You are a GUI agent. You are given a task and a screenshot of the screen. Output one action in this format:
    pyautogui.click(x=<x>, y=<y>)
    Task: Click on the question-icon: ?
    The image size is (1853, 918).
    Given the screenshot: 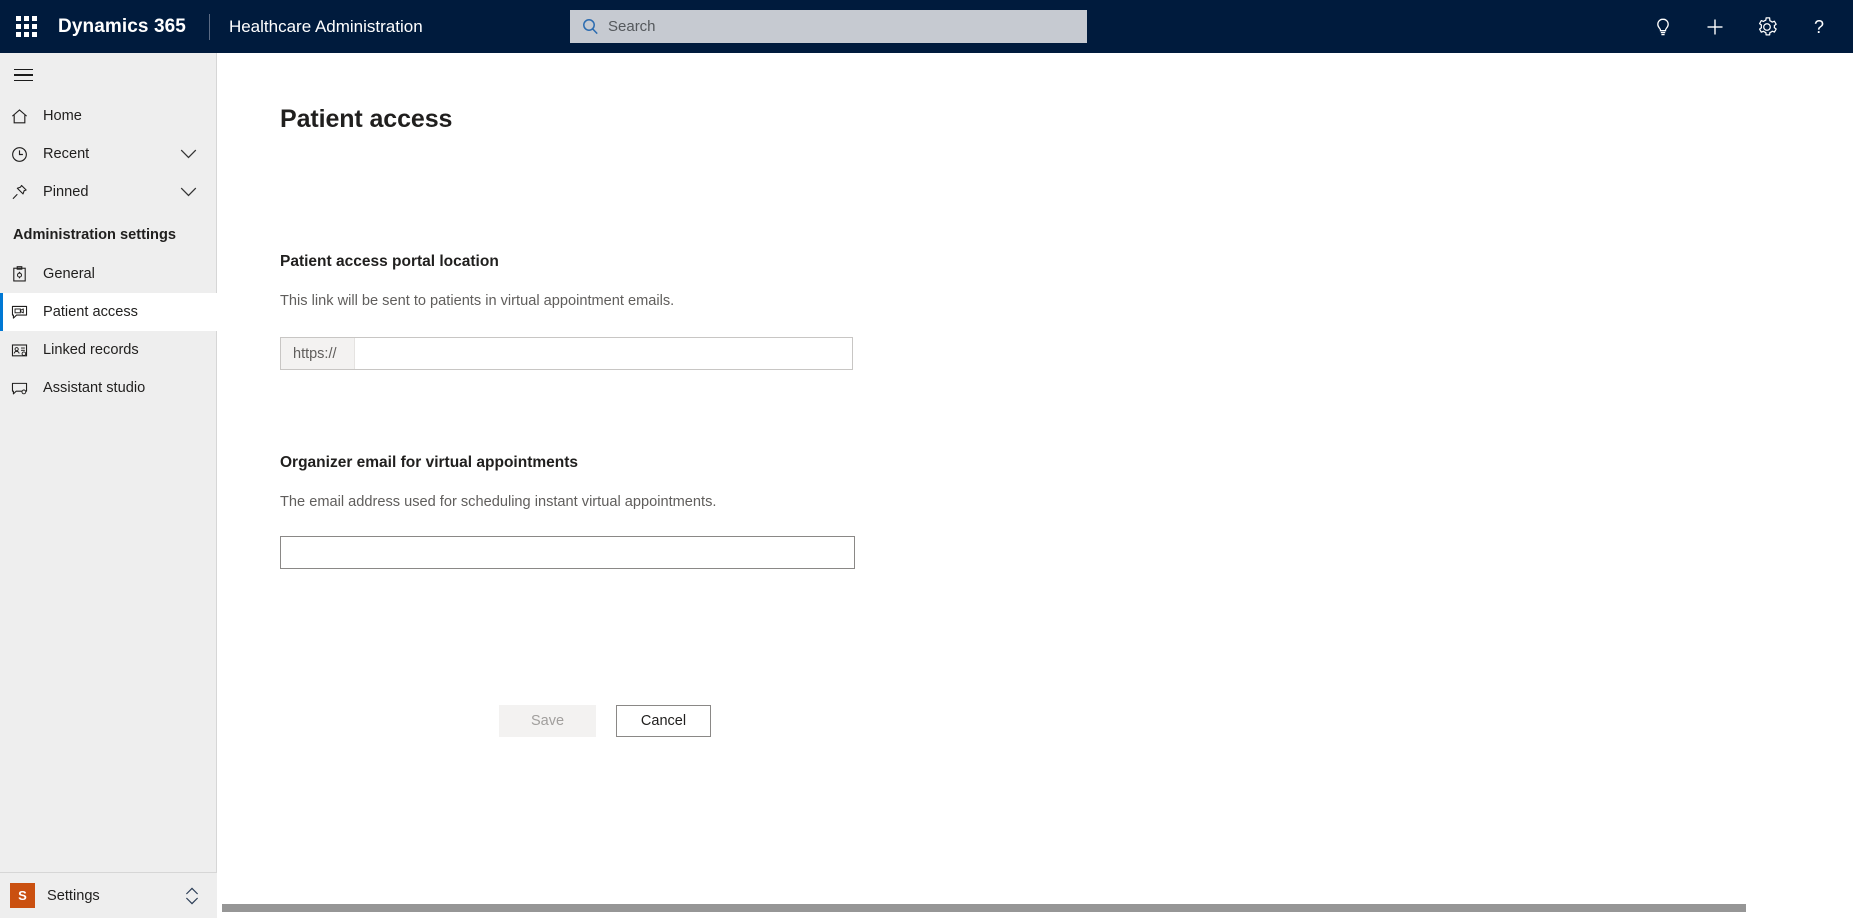 What is the action you would take?
    pyautogui.click(x=1819, y=27)
    